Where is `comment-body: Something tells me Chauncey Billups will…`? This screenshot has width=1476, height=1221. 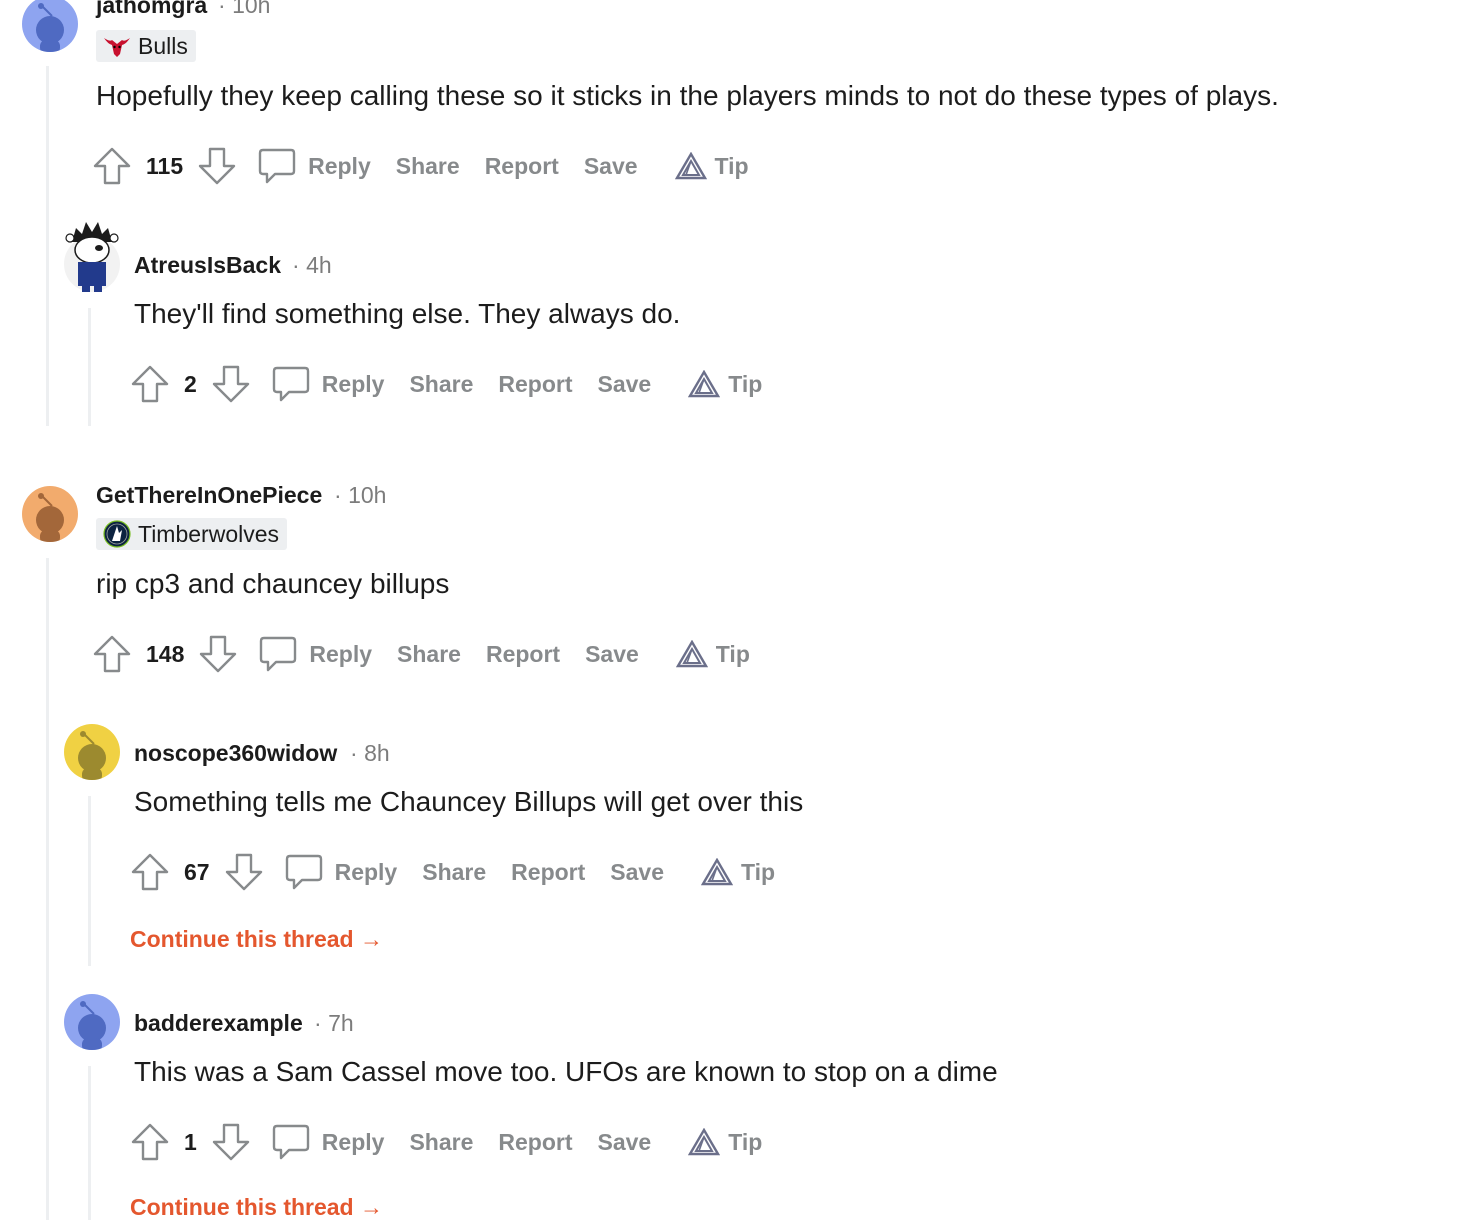
comment-body: Something tells me Chauncey Billups will… is located at coordinates (469, 801).